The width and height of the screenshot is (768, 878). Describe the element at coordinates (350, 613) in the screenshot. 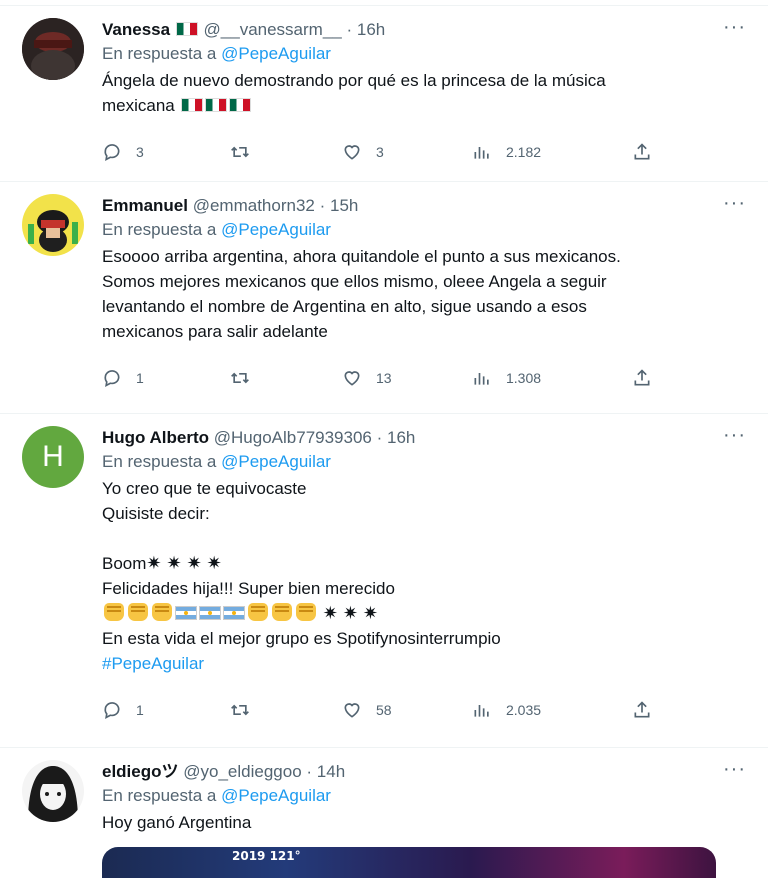

I see `star-icon: ✷ ✷ ✷` at that location.